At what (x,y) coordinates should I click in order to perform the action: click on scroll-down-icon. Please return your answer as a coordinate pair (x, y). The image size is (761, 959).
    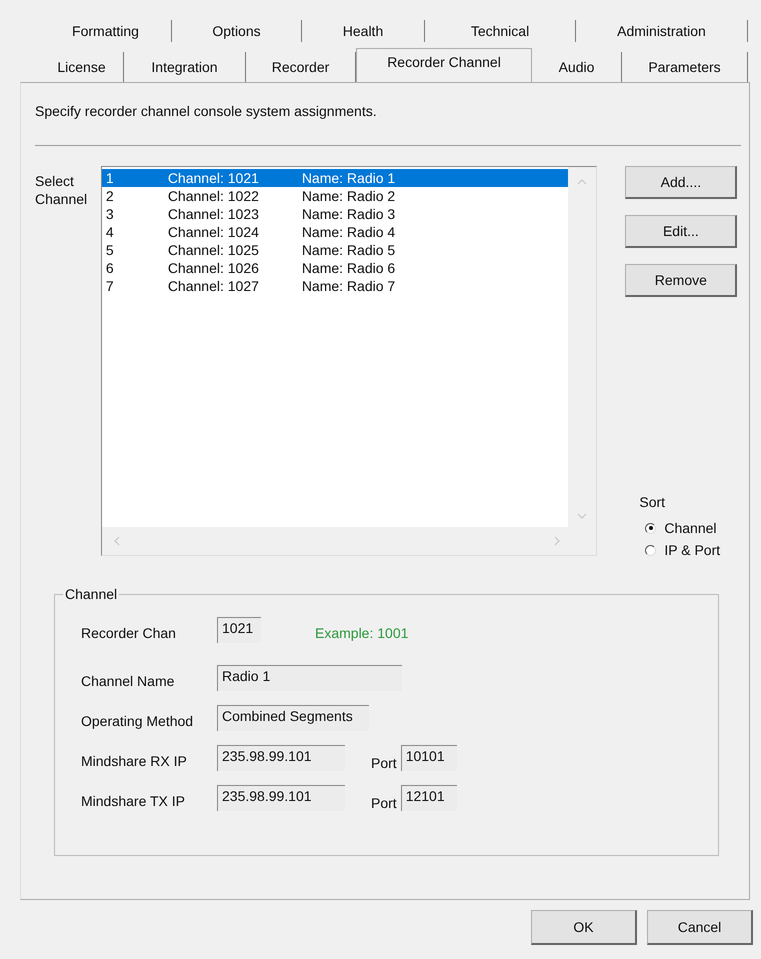
    Looking at the image, I should click on (582, 516).